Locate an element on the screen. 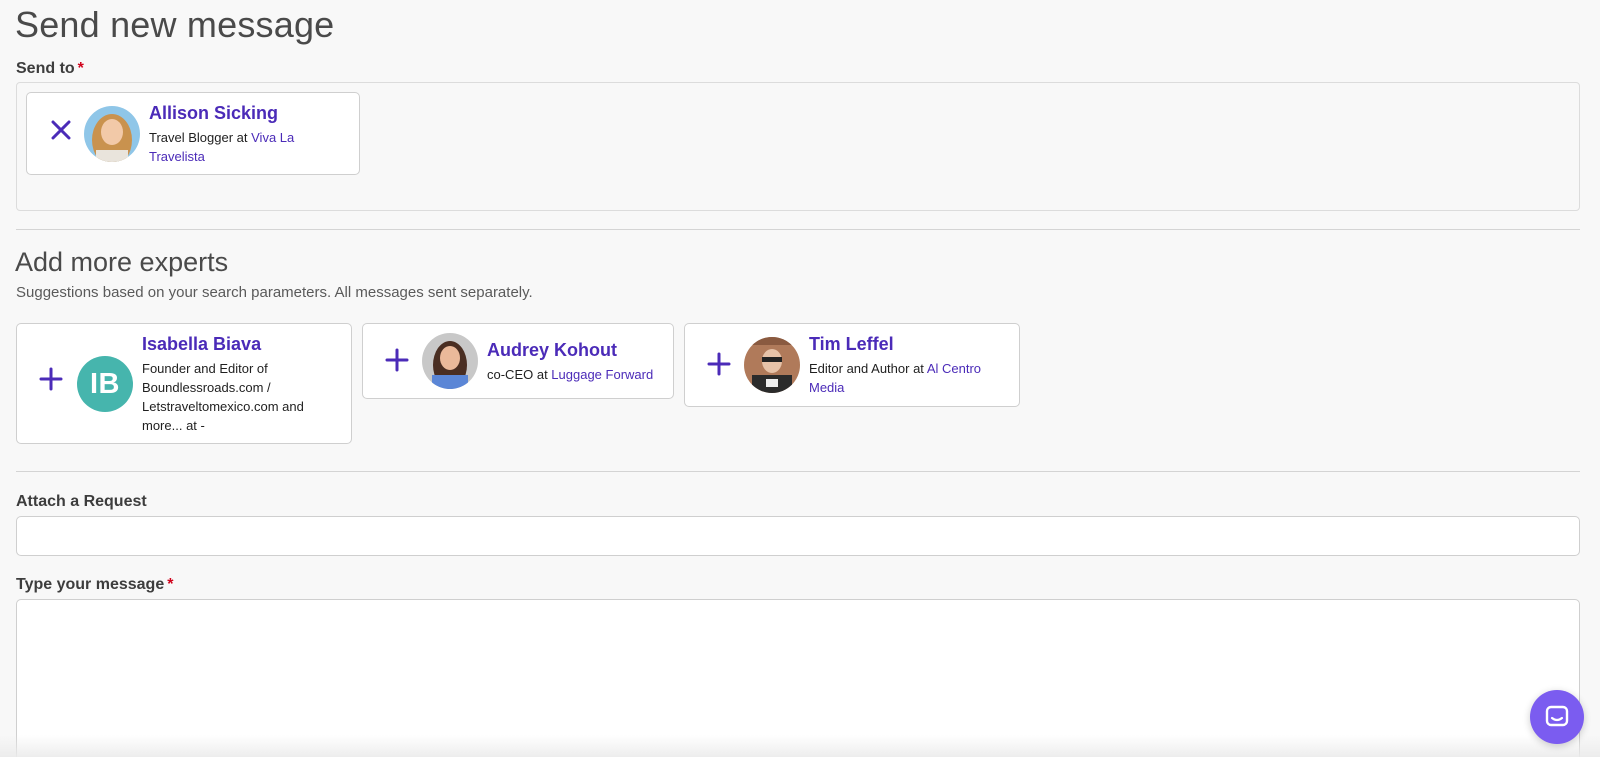 The image size is (1600, 757). expert-name: Isabella Biava is located at coordinates (201, 344).